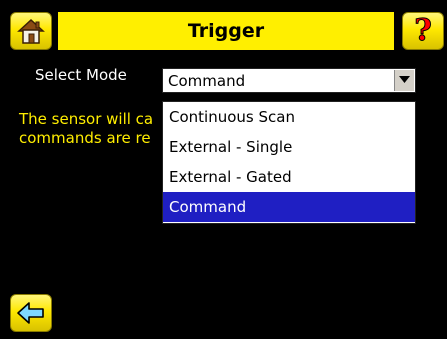 This screenshot has height=339, width=447. I want to click on dropdown-option-continuous-scan: Continuous Scan, so click(289, 117).